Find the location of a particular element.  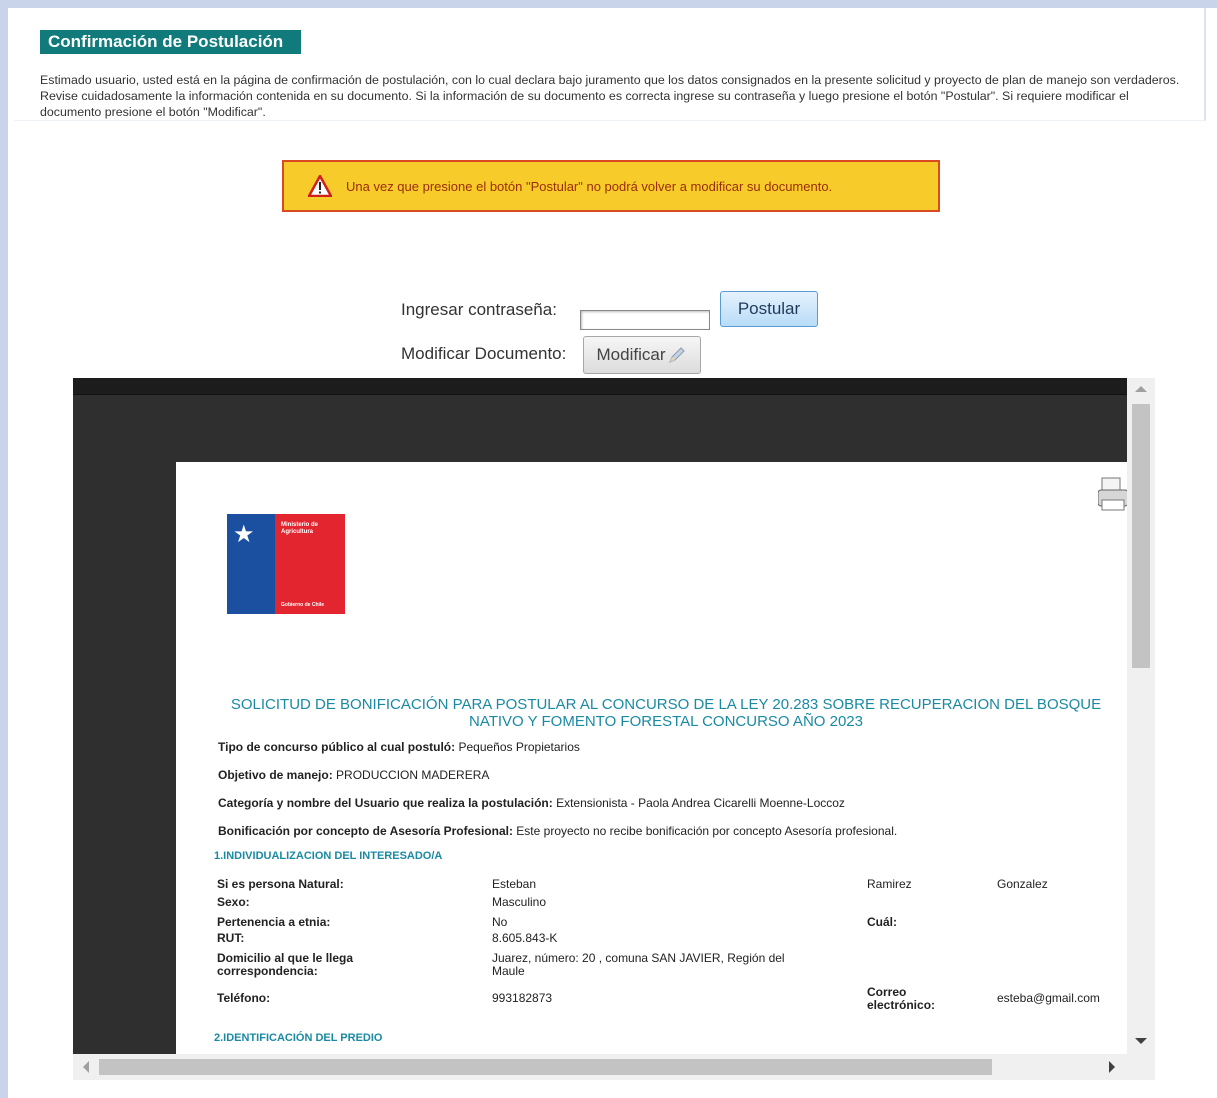

horizontal-scrollbar is located at coordinates (614, 1067).